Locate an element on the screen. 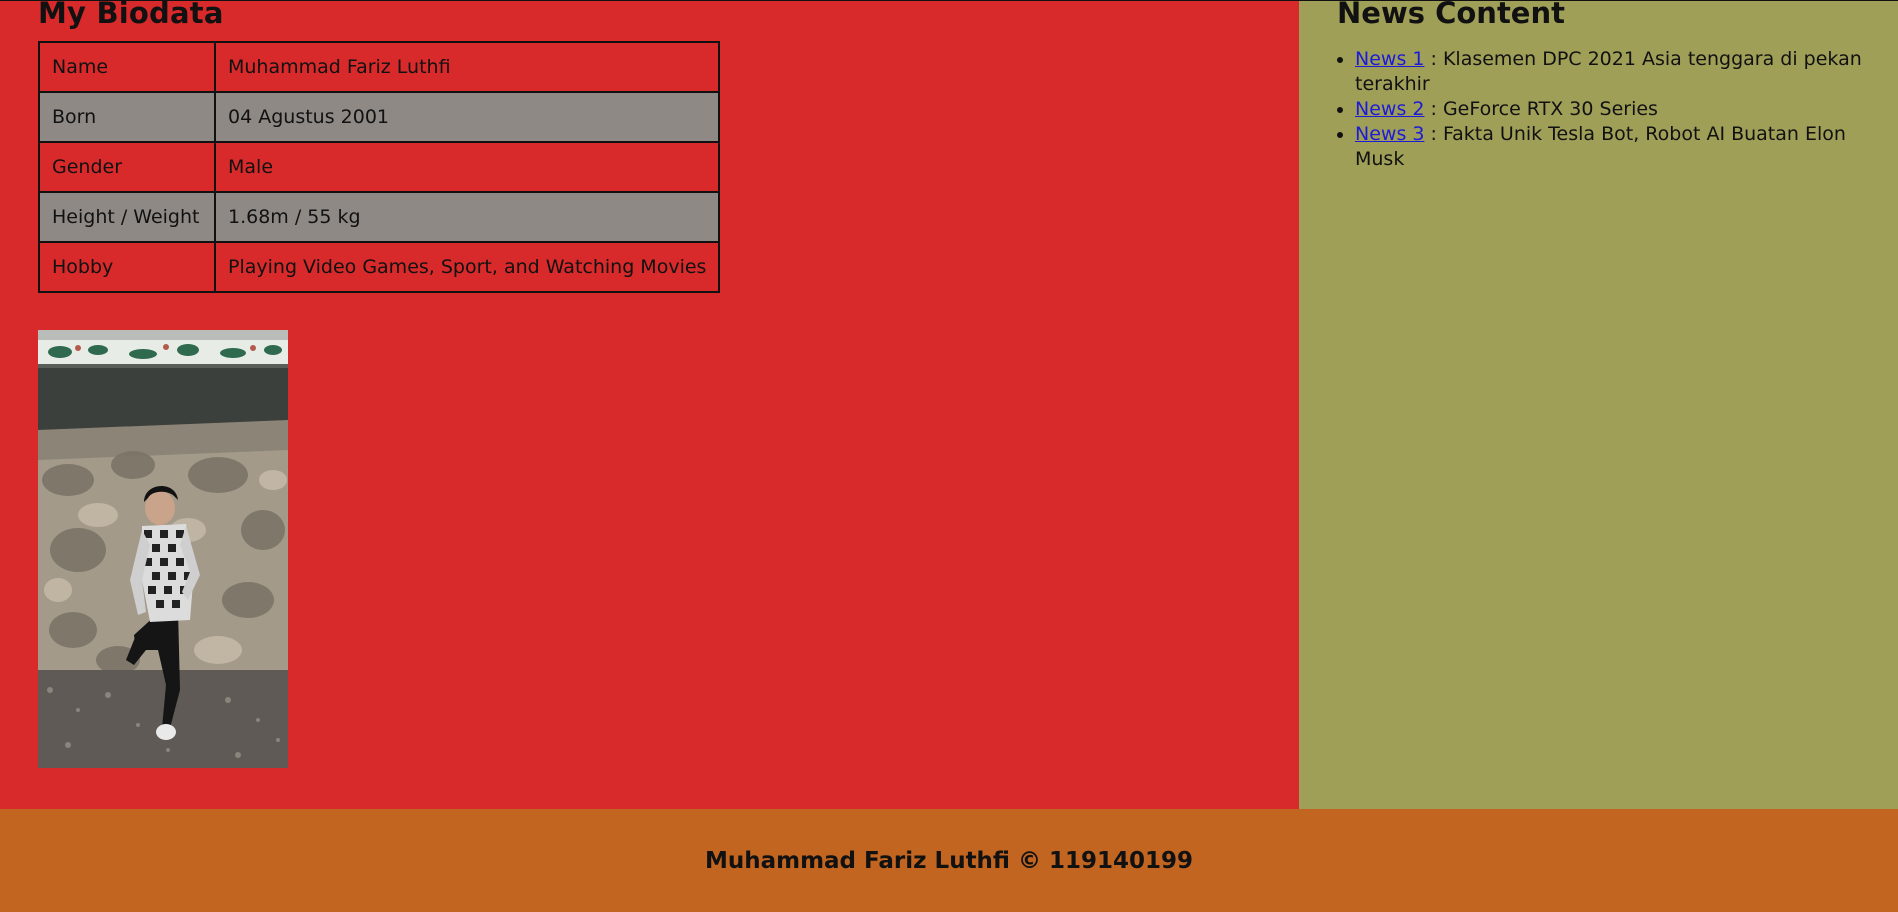  table-row: Gender Male is located at coordinates (379, 167).